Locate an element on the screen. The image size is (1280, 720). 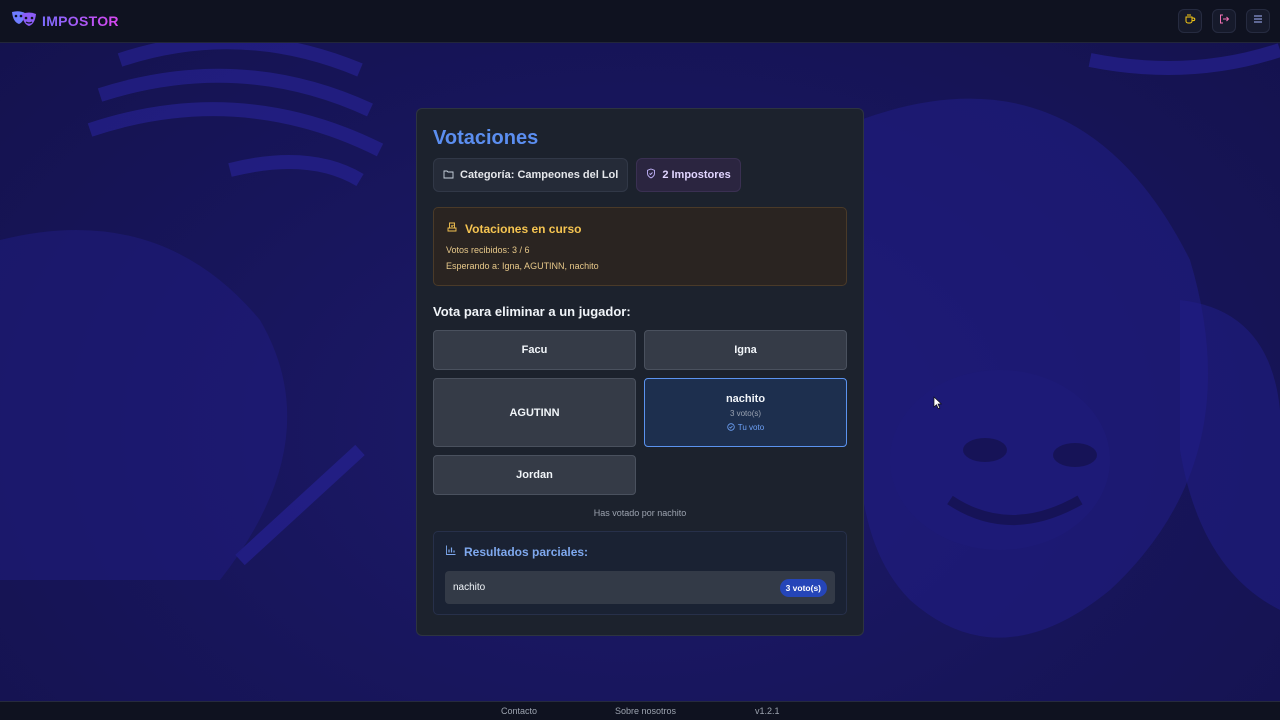
impostors-chip: 2 Impostores is located at coordinates (688, 175).